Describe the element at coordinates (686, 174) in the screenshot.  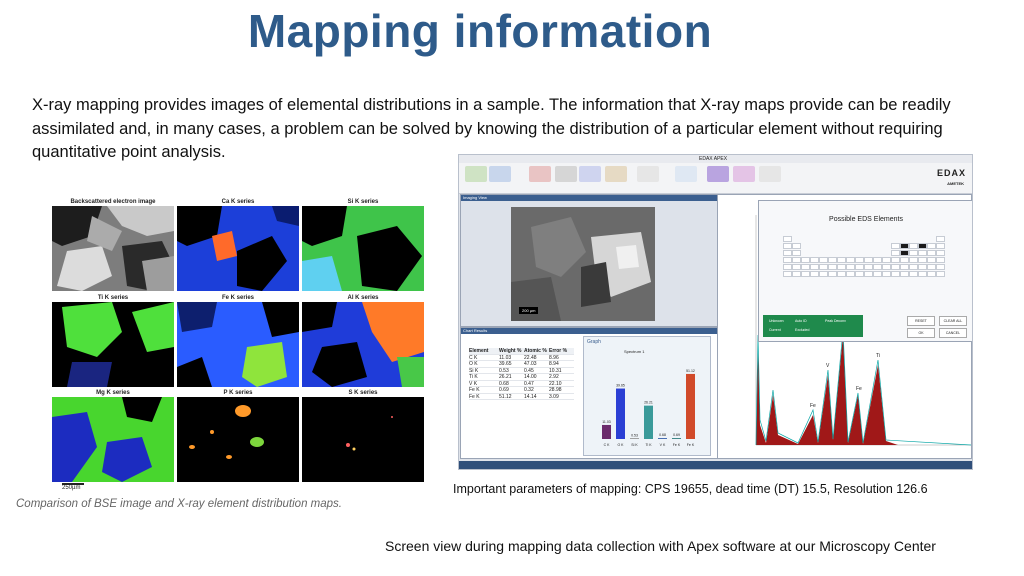
I see `quick-button` at that location.